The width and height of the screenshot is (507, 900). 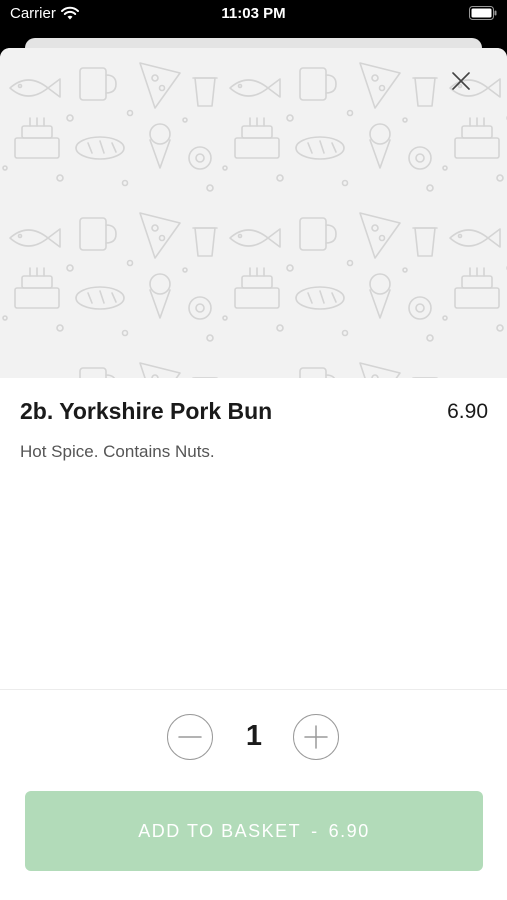 I want to click on increase-quantity-button, so click(x=316, y=737).